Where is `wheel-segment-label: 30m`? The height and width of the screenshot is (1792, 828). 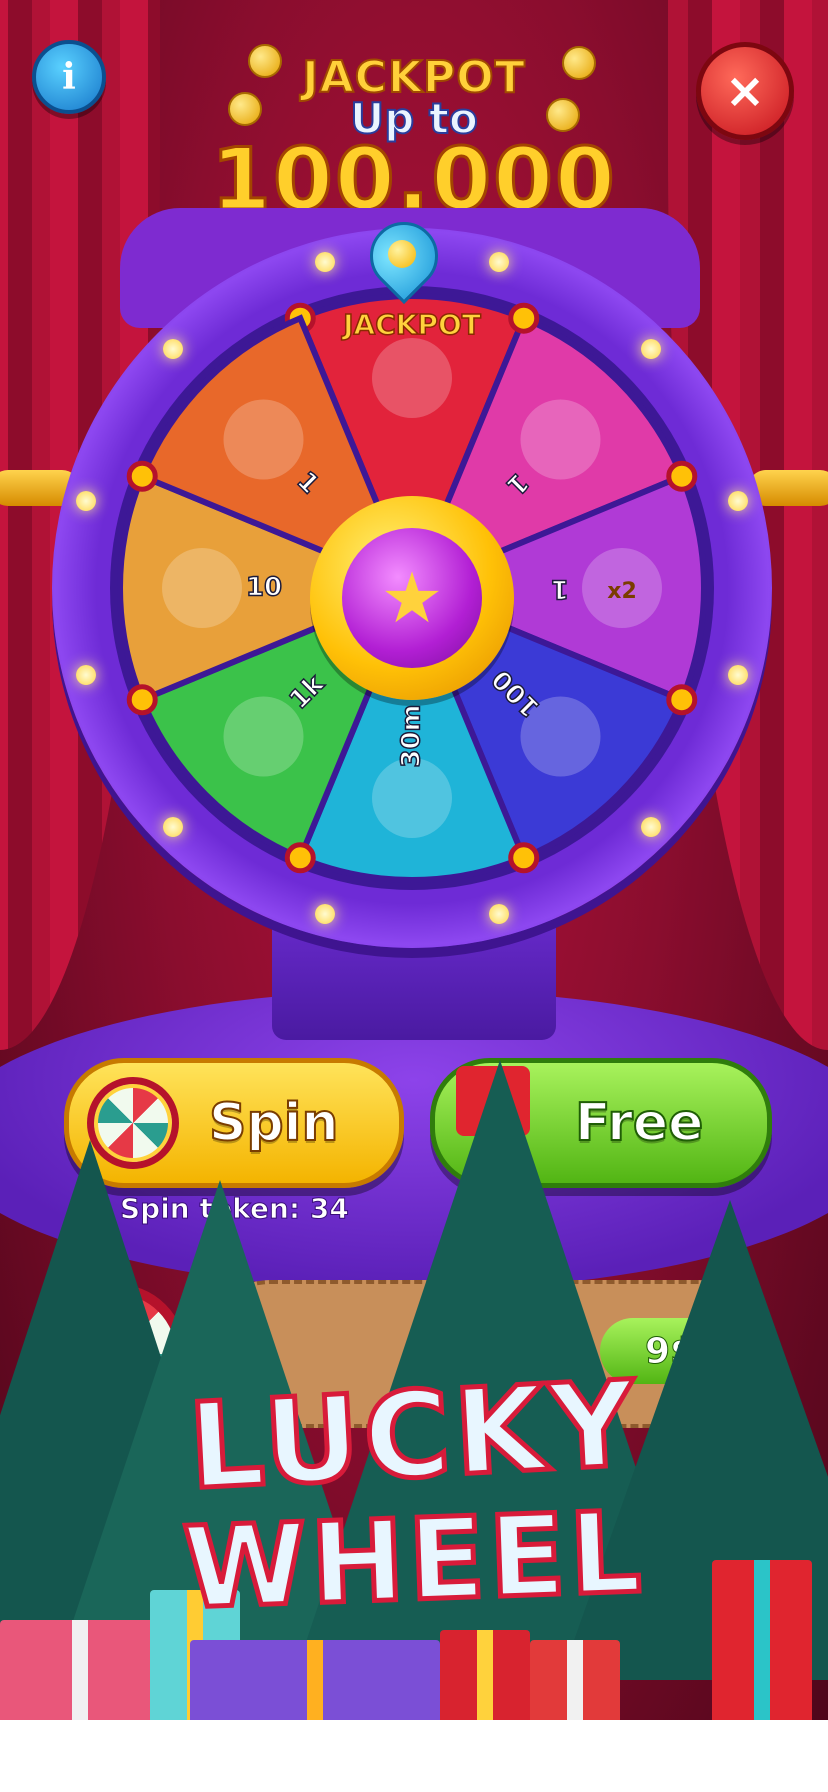 wheel-segment-label: 30m is located at coordinates (412, 735).